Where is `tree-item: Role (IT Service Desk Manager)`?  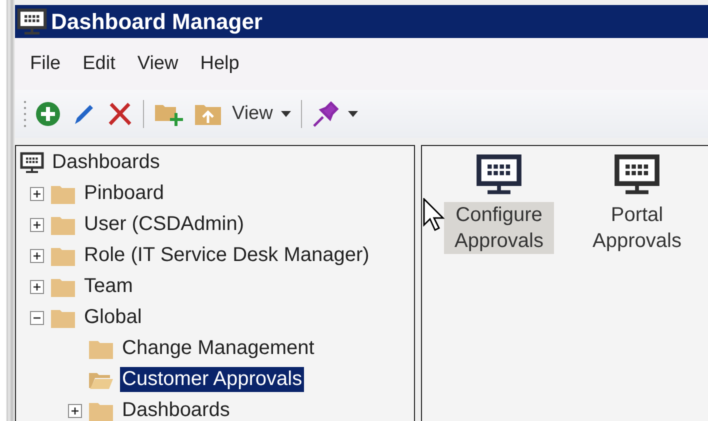 tree-item: Role (IT Service Desk Manager) is located at coordinates (227, 255).